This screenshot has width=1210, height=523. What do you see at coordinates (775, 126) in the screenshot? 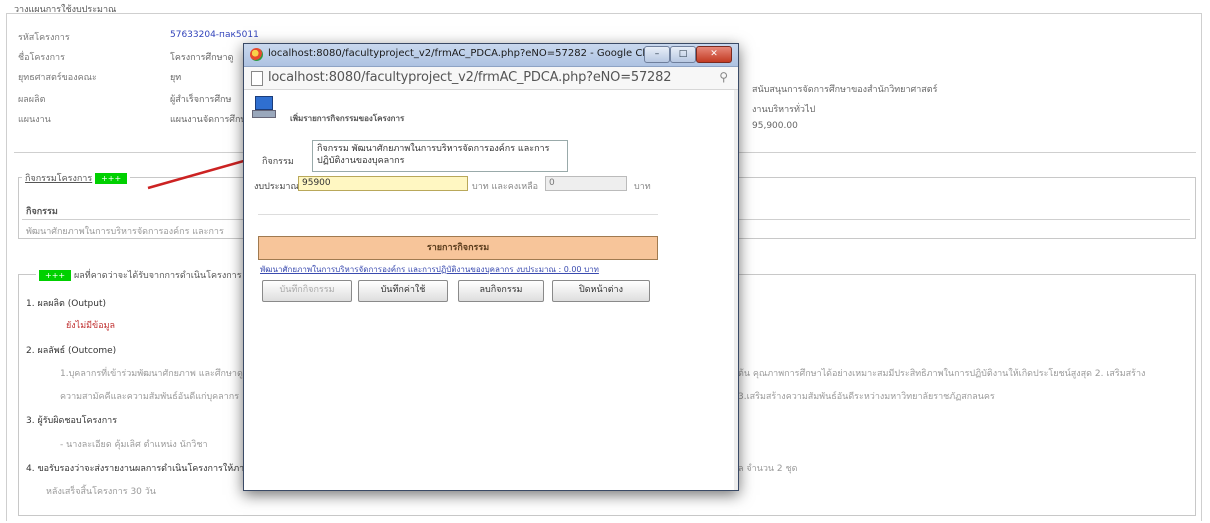
I see `right-value-budget: 95,900.00` at bounding box center [775, 126].